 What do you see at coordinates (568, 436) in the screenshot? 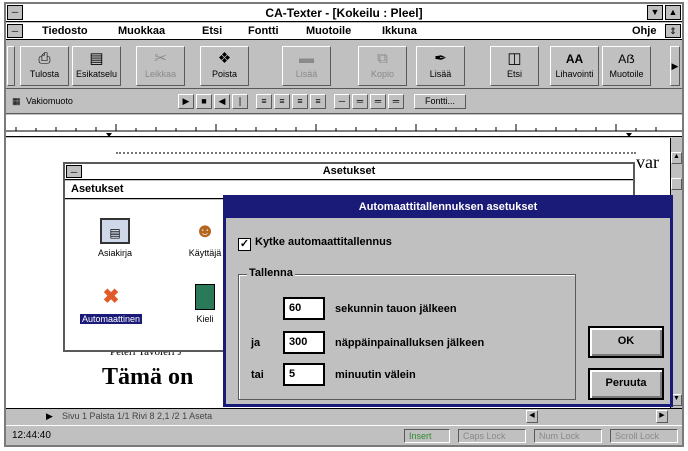
I see `num-lock-indicator: Num Lock` at bounding box center [568, 436].